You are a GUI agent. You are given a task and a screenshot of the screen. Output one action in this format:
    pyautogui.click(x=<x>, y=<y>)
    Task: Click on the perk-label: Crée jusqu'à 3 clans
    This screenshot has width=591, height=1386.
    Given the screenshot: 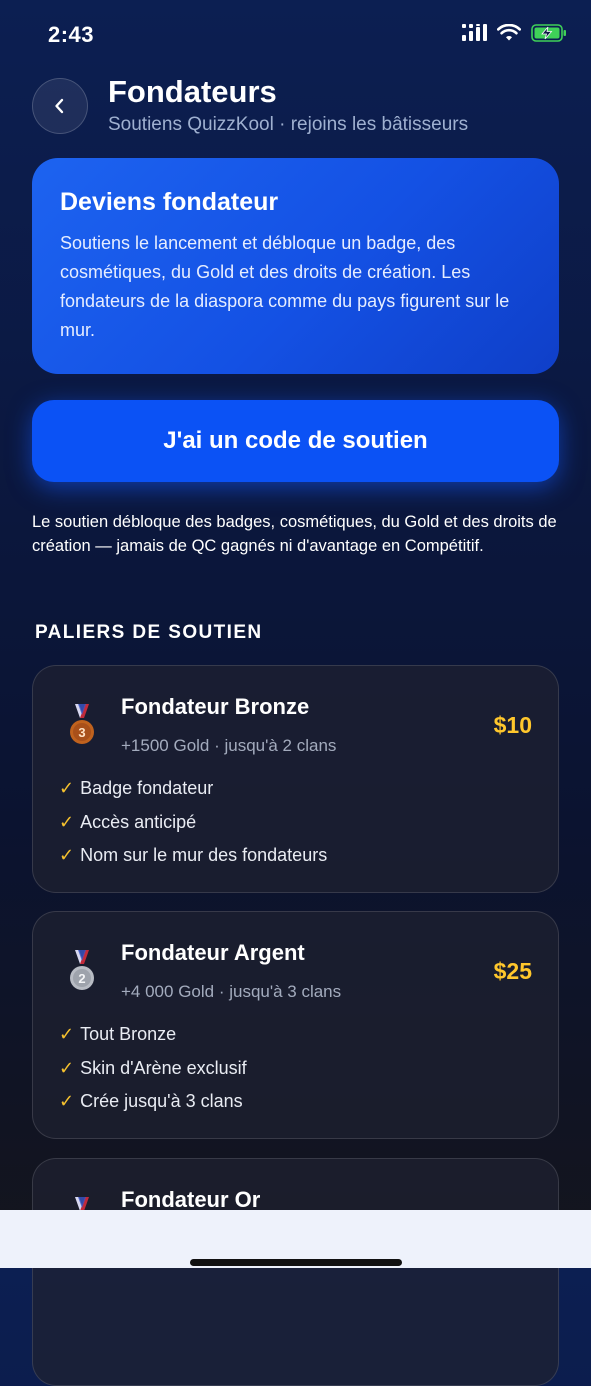 What is the action you would take?
    pyautogui.click(x=161, y=1101)
    